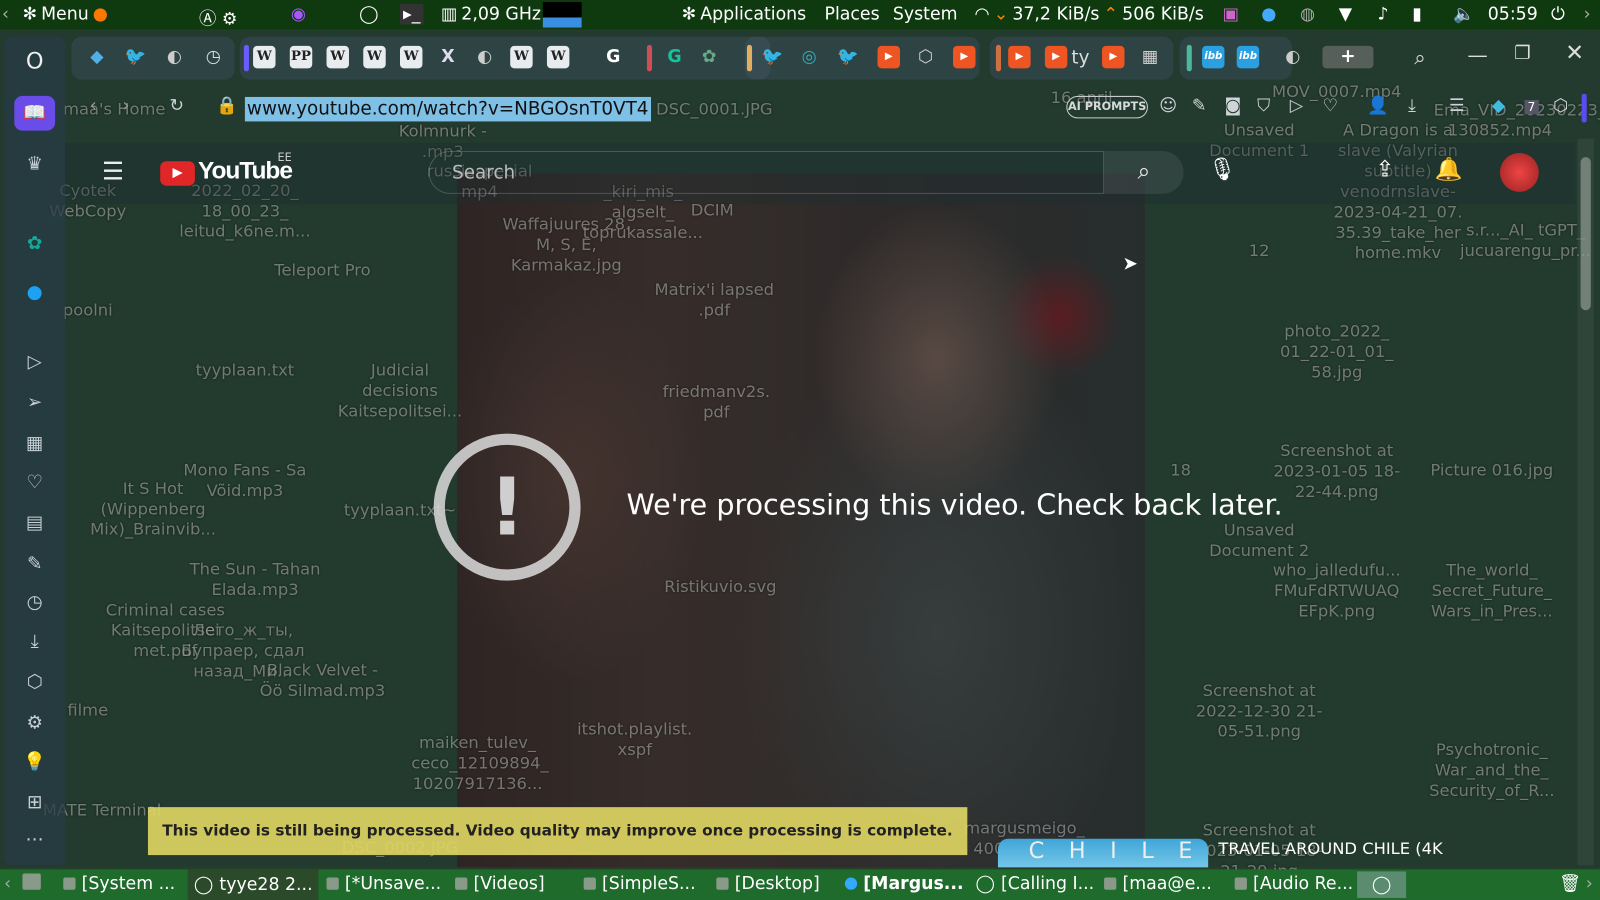 The image size is (1600, 900). Describe the element at coordinates (1560, 106) in the screenshot. I see `extensions-cube-icon: ⬡` at that location.